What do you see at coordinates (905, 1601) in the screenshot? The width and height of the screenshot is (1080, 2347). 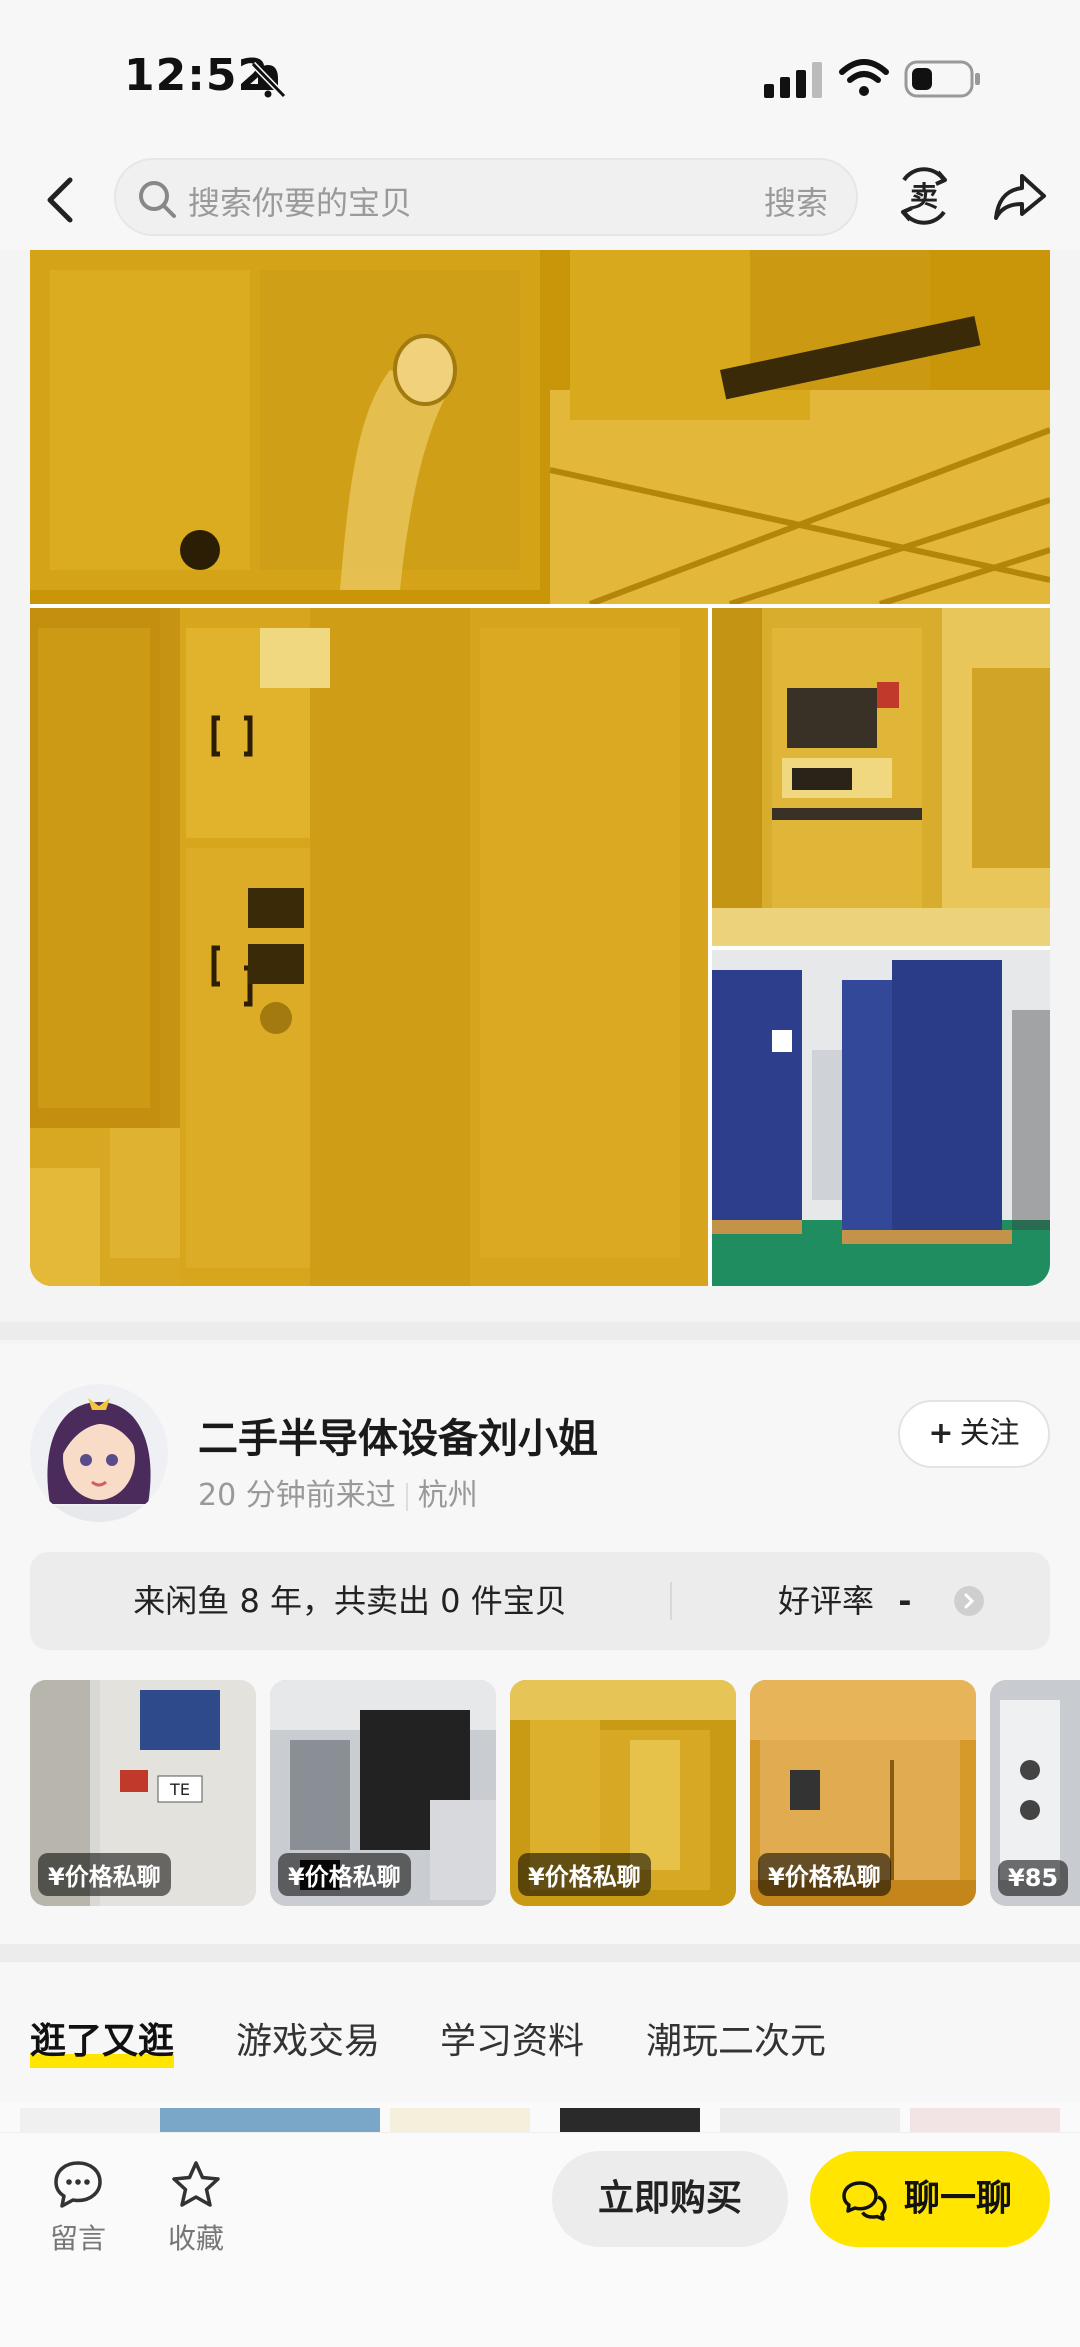 I see `rating-value: -` at bounding box center [905, 1601].